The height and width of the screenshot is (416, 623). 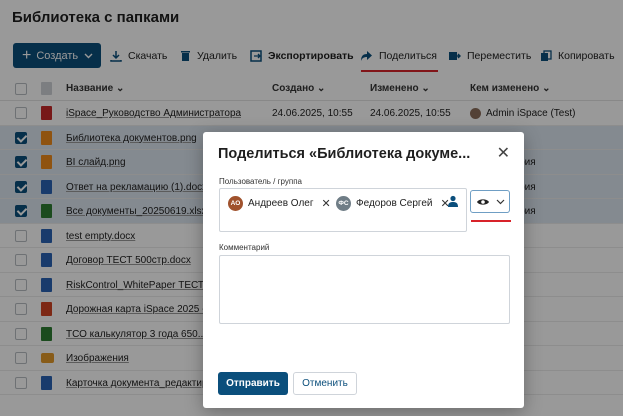 I want to click on user-chip-name: Федоров Сергей, so click(x=394, y=203).